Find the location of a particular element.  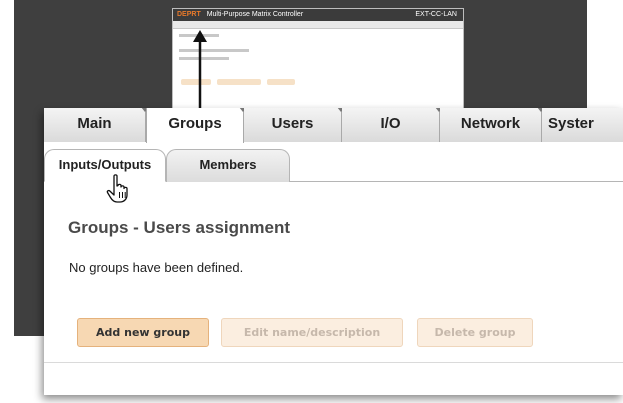

subtab-inputs-outputs: Inputs/Outputs is located at coordinates (105, 165).